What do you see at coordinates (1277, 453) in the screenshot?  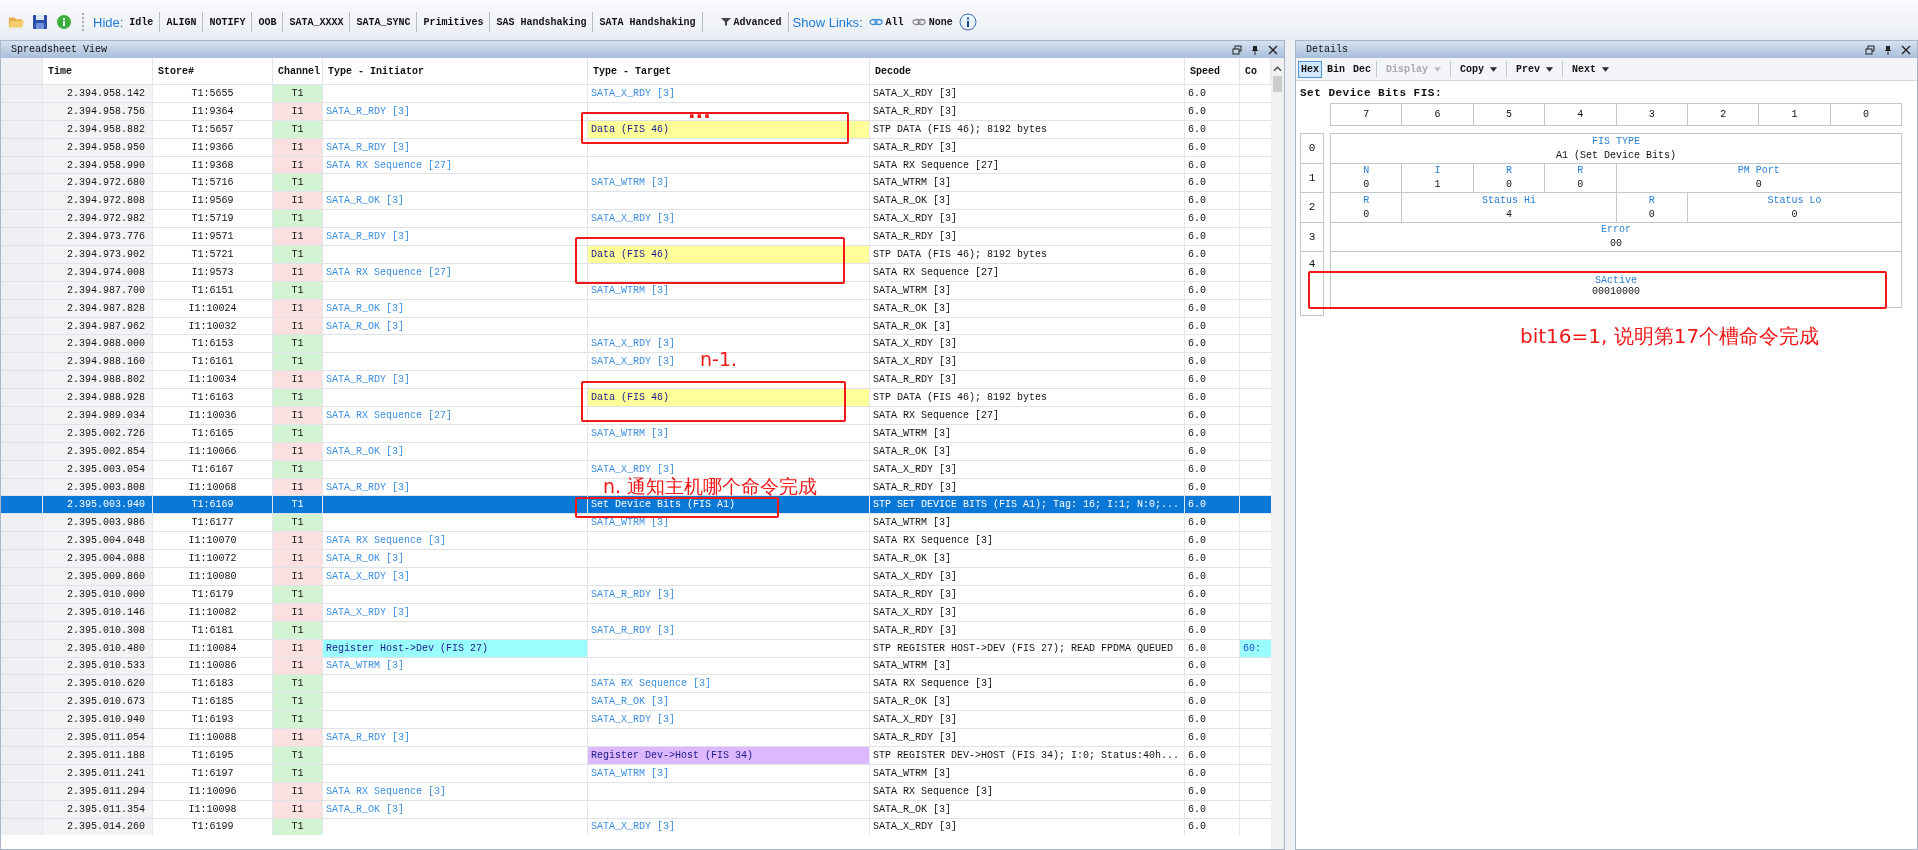 I see `scrollbar` at bounding box center [1277, 453].